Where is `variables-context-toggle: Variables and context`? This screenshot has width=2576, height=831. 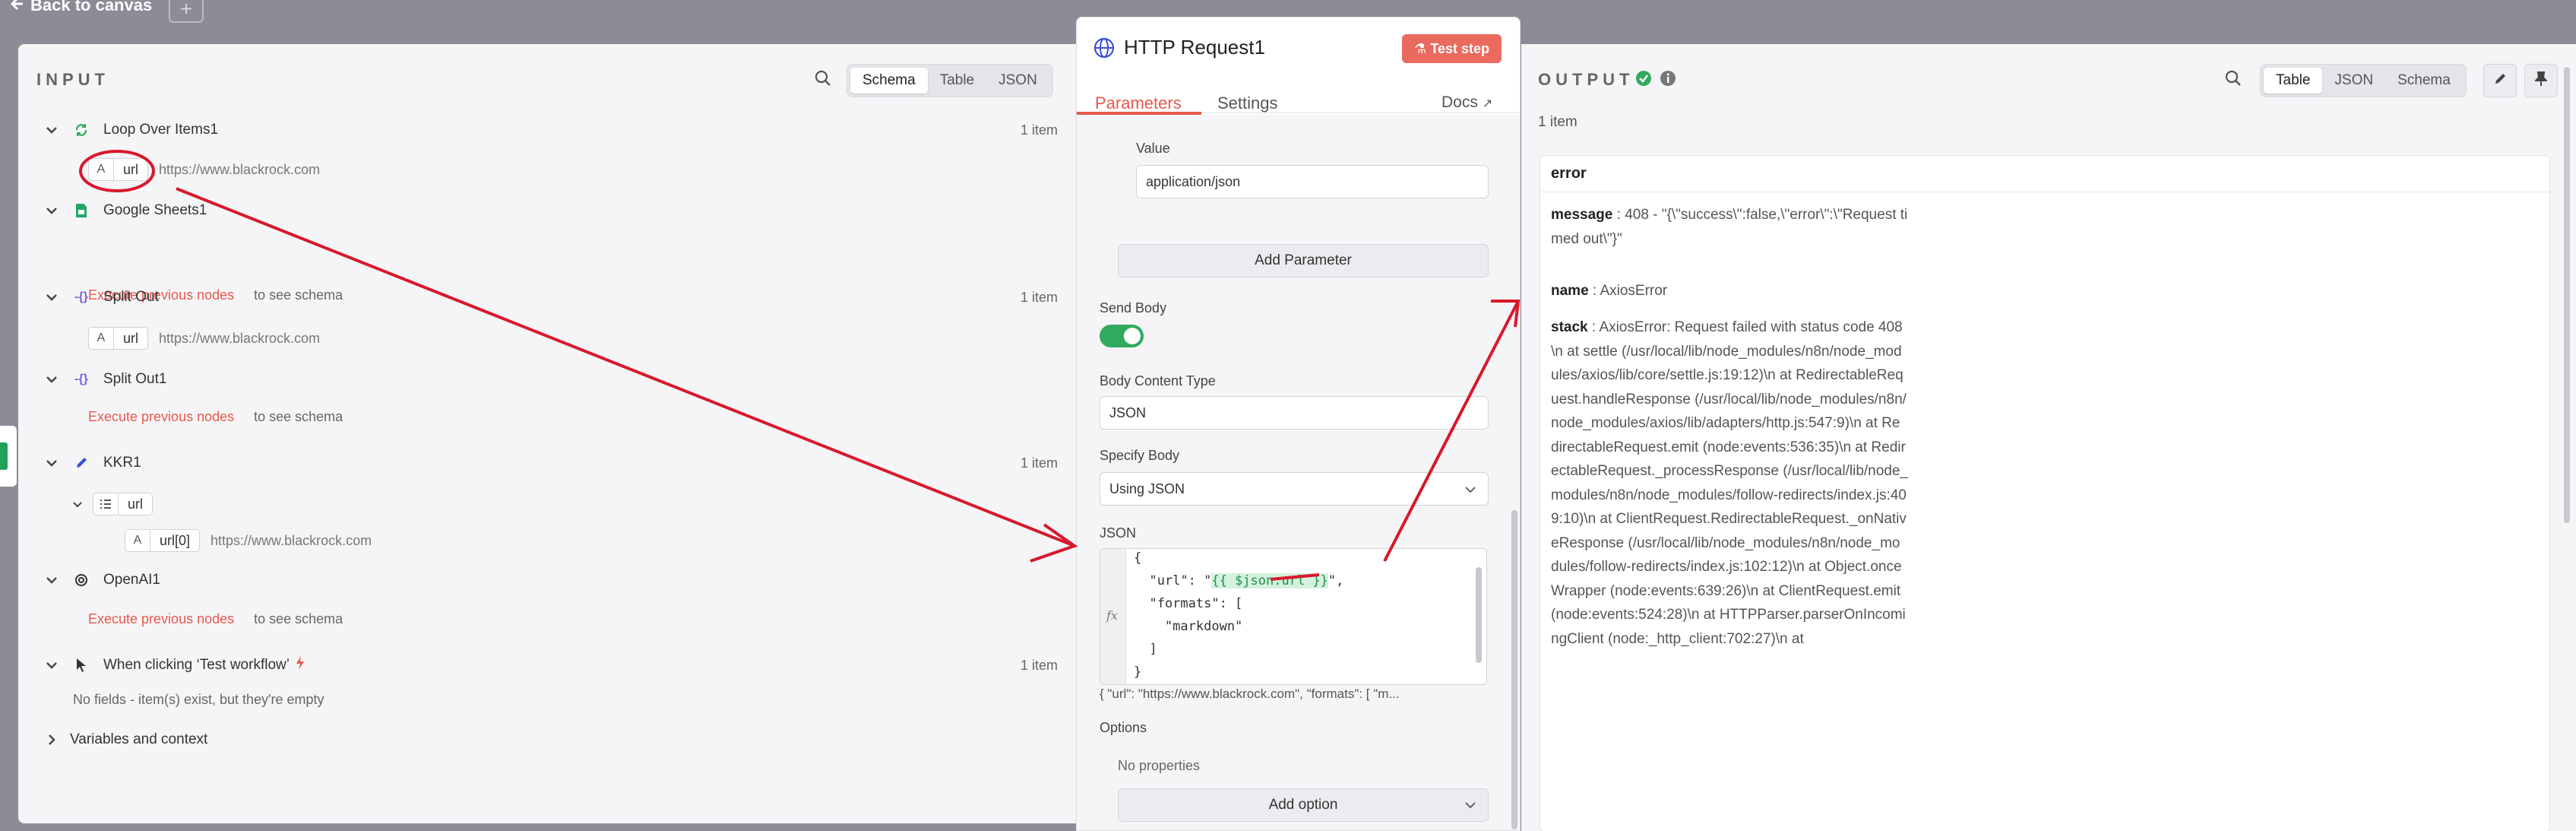 variables-context-toggle: Variables and context is located at coordinates (125, 739).